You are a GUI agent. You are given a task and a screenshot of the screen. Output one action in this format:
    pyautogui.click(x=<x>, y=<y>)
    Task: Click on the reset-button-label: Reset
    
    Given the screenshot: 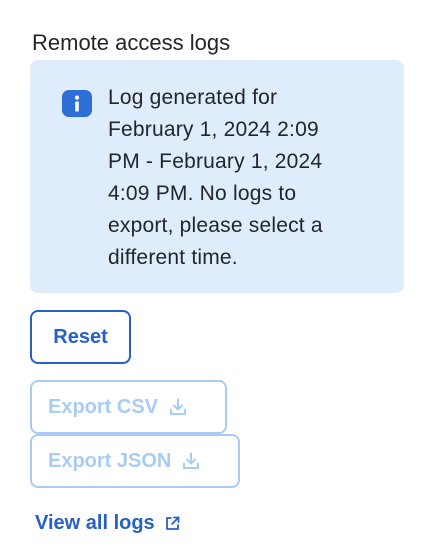 What is the action you would take?
    pyautogui.click(x=80, y=336)
    